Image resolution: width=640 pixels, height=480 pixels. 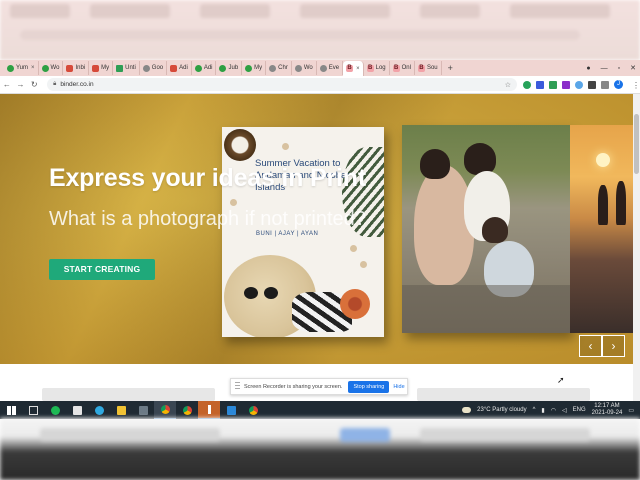 I want to click on blurred-screen-top, so click(x=320, y=30).